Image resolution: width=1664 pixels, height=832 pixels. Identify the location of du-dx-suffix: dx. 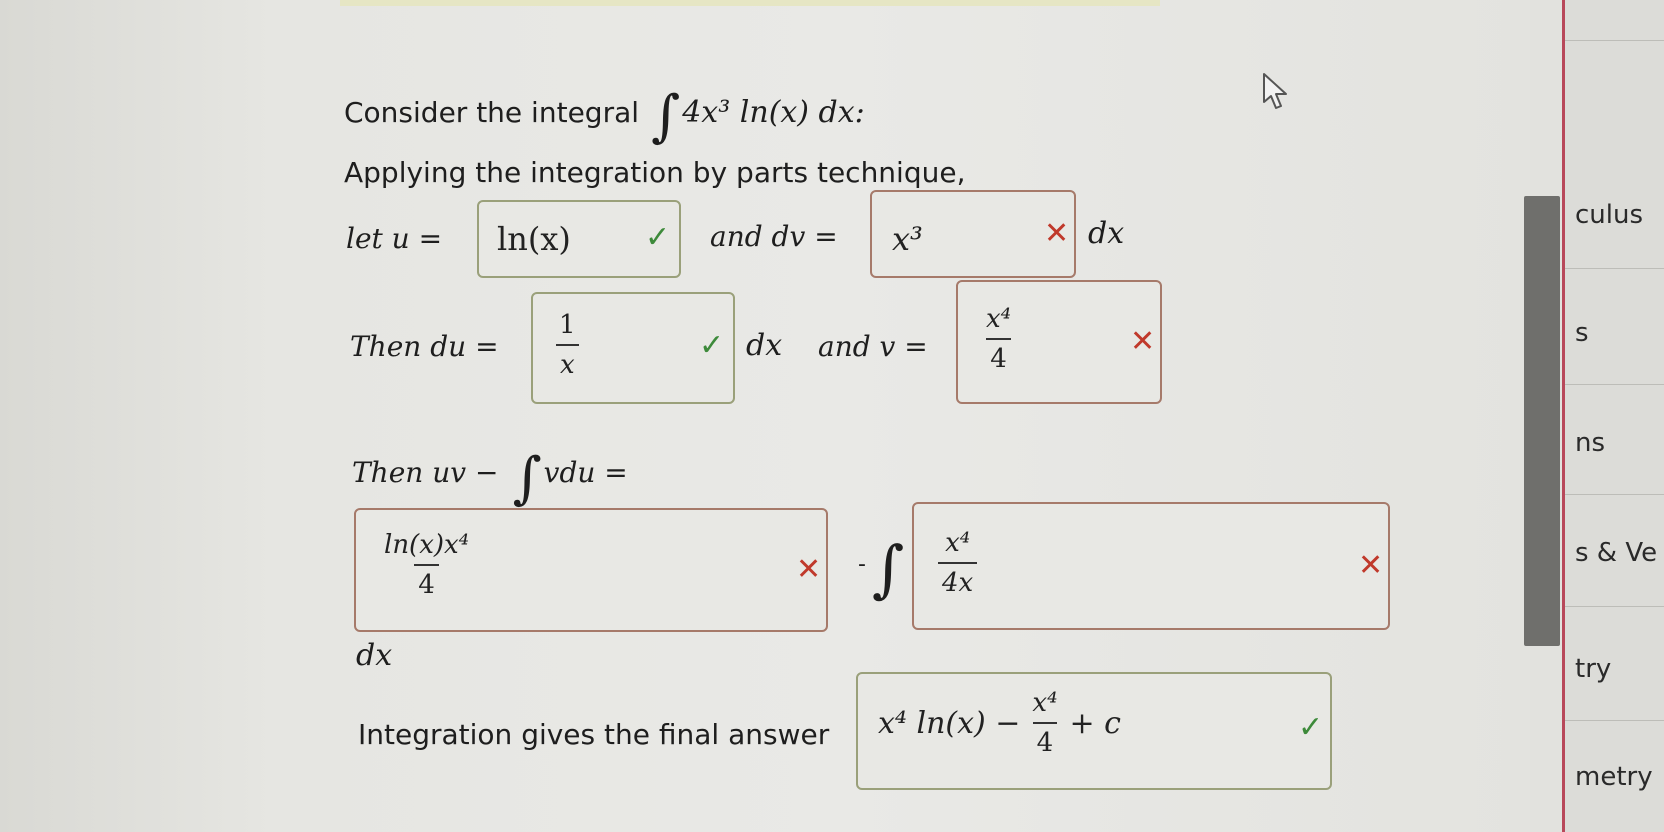
(764, 345).